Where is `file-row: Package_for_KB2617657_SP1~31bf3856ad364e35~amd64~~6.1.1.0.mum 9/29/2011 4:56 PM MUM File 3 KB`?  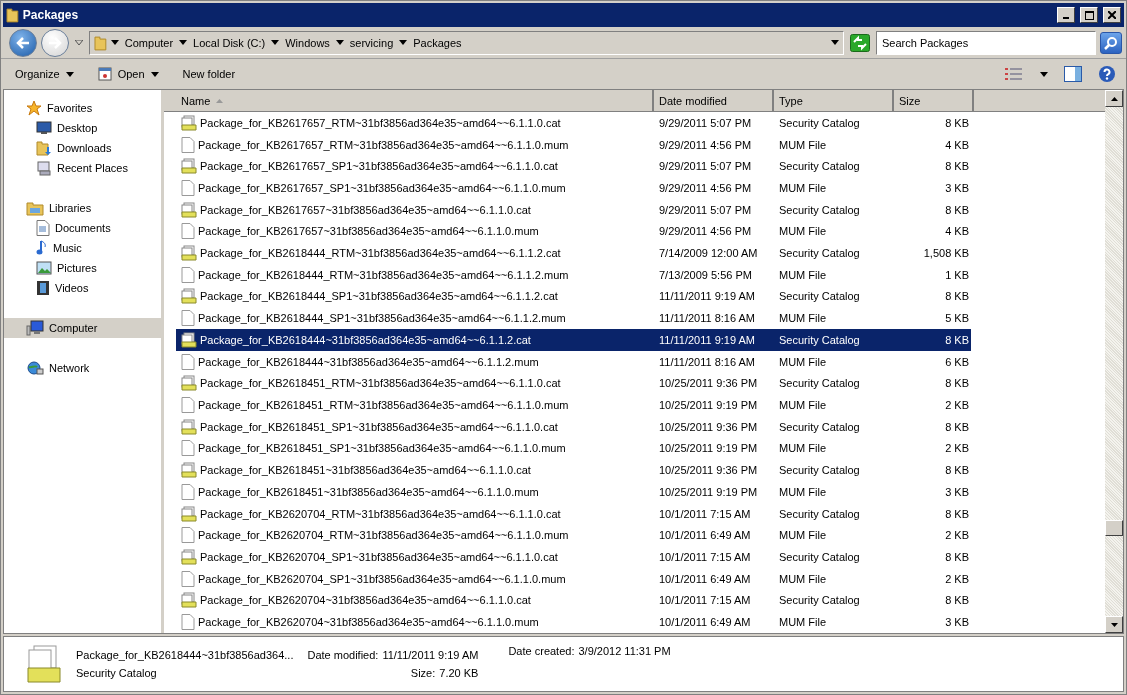
file-row: Package_for_KB2617657_SP1~31bf3856ad364e35~amd64~~6.1.1.0.mum 9/29/2011 4:56 PM MUM File 3 KB is located at coordinates (573, 188).